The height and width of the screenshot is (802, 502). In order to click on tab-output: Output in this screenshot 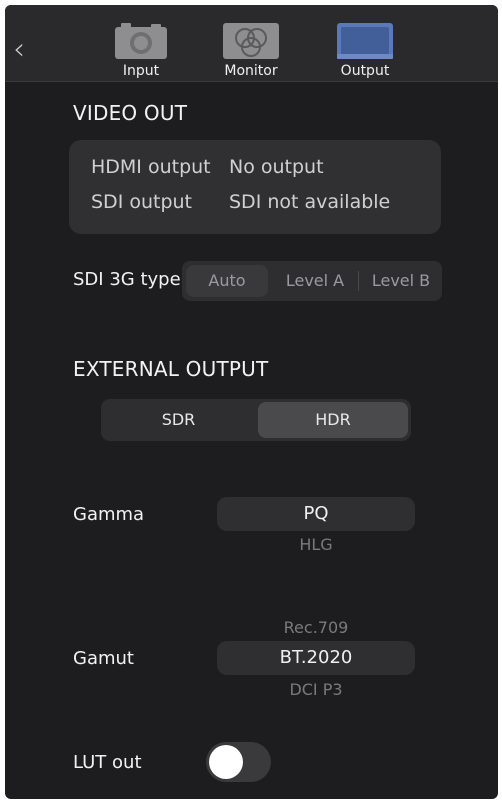, I will do `click(365, 51)`.